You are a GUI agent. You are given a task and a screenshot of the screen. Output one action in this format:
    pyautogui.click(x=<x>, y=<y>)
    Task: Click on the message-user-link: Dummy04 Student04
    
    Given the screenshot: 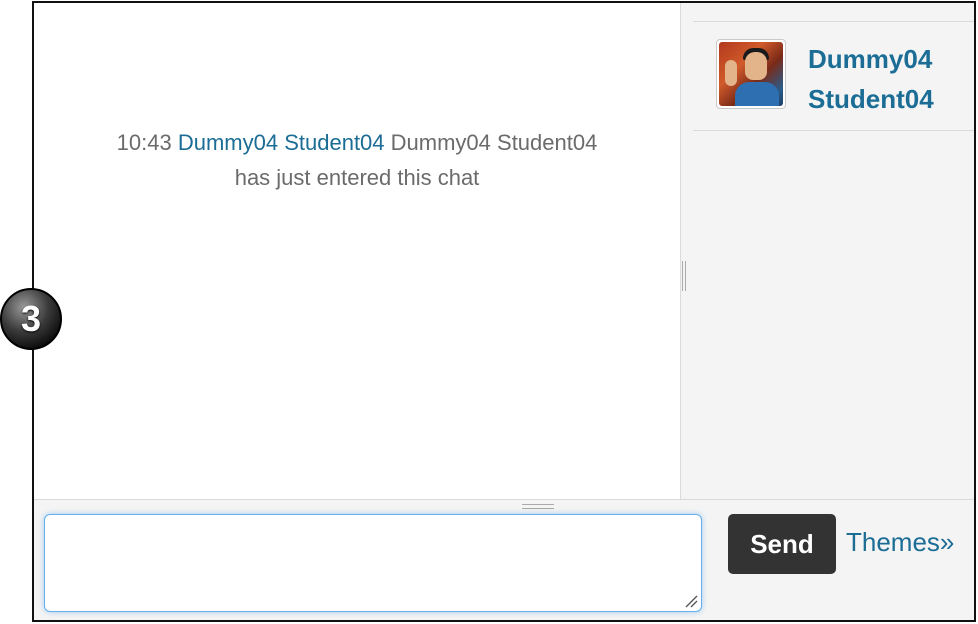 What is the action you would take?
    pyautogui.click(x=281, y=142)
    